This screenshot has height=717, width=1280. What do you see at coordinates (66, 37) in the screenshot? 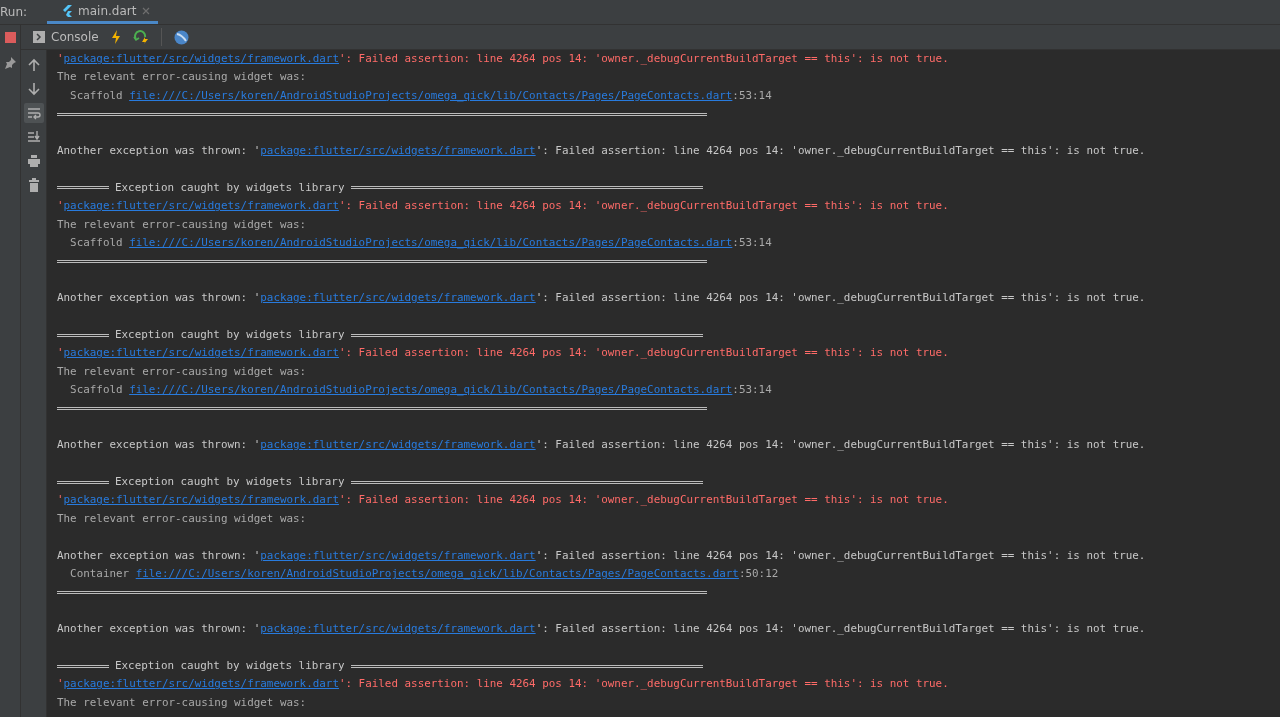
I see `console-tab: Console` at bounding box center [66, 37].